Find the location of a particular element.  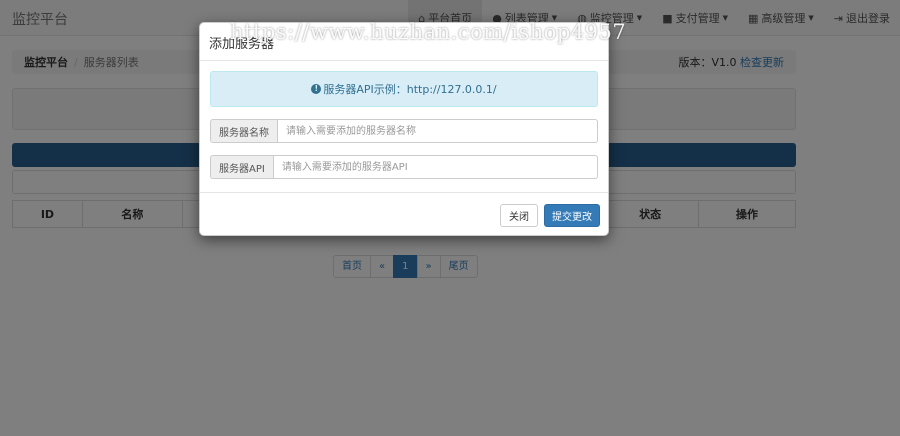

api-example-text: 服务器API示例：http://127.0.0.1/ is located at coordinates (410, 89).